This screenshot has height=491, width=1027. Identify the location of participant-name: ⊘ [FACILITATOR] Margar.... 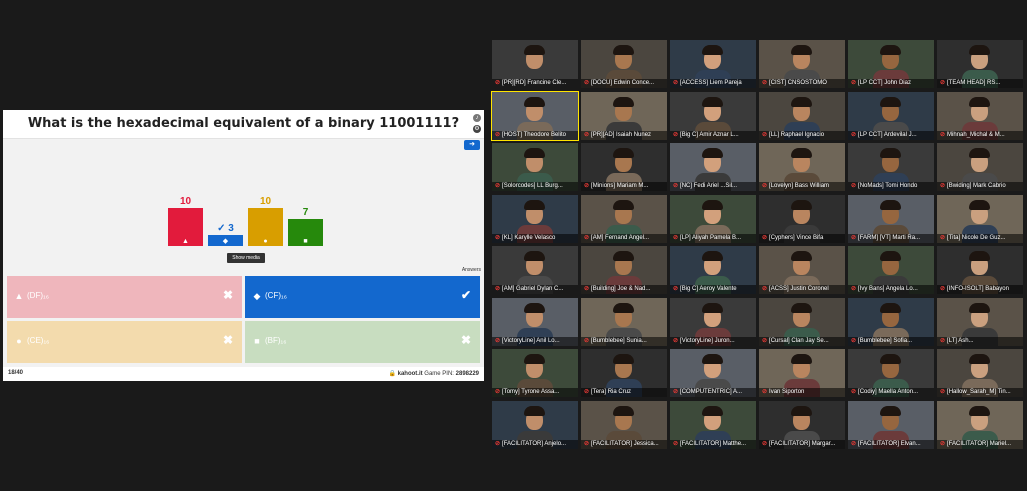
(802, 444).